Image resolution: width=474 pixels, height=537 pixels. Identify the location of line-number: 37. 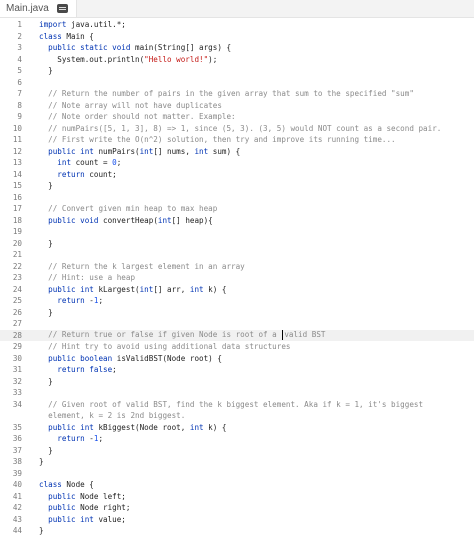
(17, 450).